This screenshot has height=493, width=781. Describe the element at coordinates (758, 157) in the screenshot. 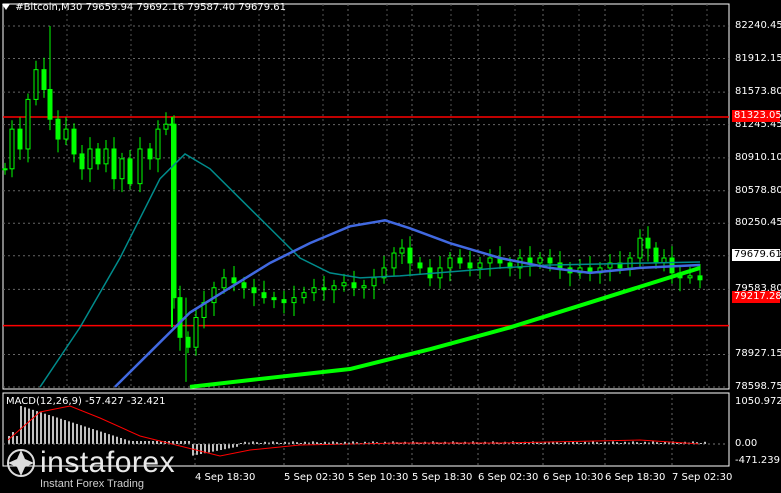

I see `price-axis-label: 80910.10` at that location.